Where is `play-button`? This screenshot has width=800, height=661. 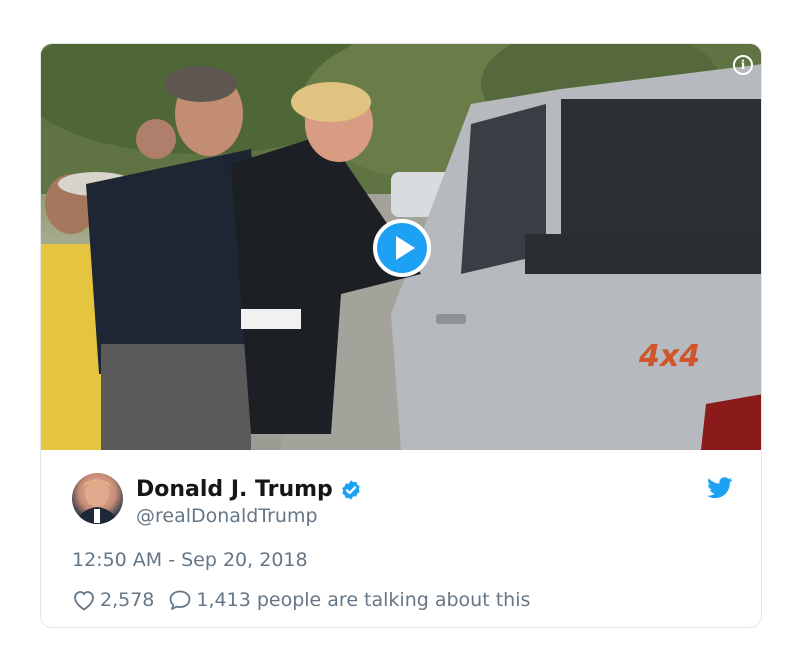
play-button is located at coordinates (402, 248).